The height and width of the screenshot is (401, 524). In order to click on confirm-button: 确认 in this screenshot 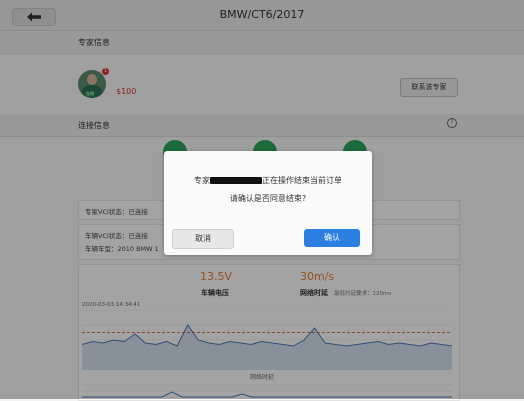, I will do `click(332, 238)`.